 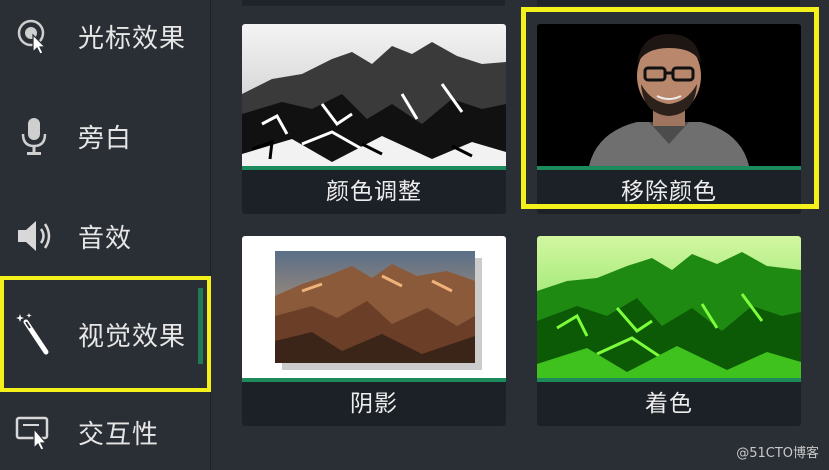 What do you see at coordinates (132, 38) in the screenshot?
I see `sidebar-item-label: 光标效果` at bounding box center [132, 38].